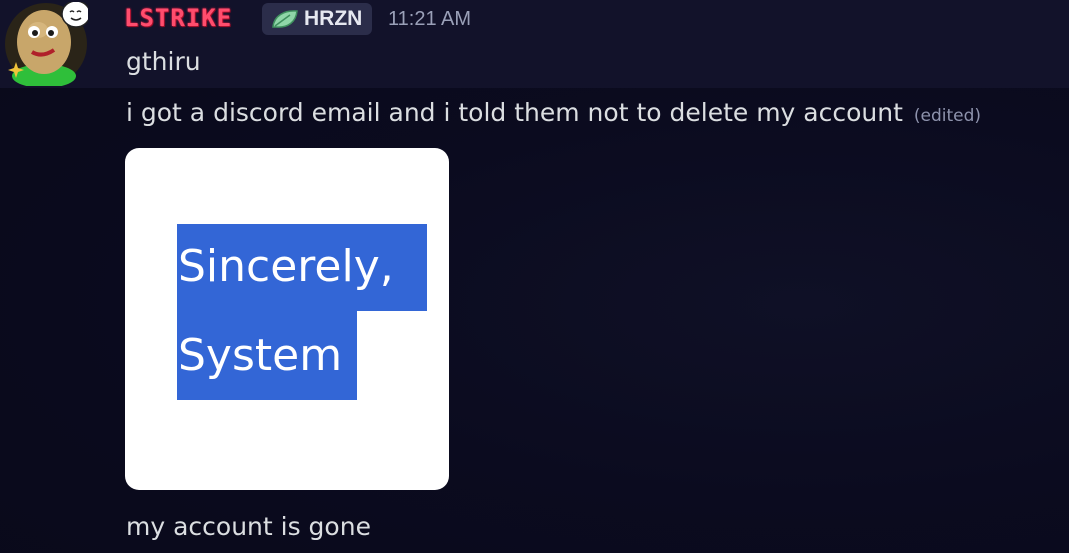 The height and width of the screenshot is (553, 1069). Describe the element at coordinates (248, 526) in the screenshot. I see `message-line: my account is gone` at that location.